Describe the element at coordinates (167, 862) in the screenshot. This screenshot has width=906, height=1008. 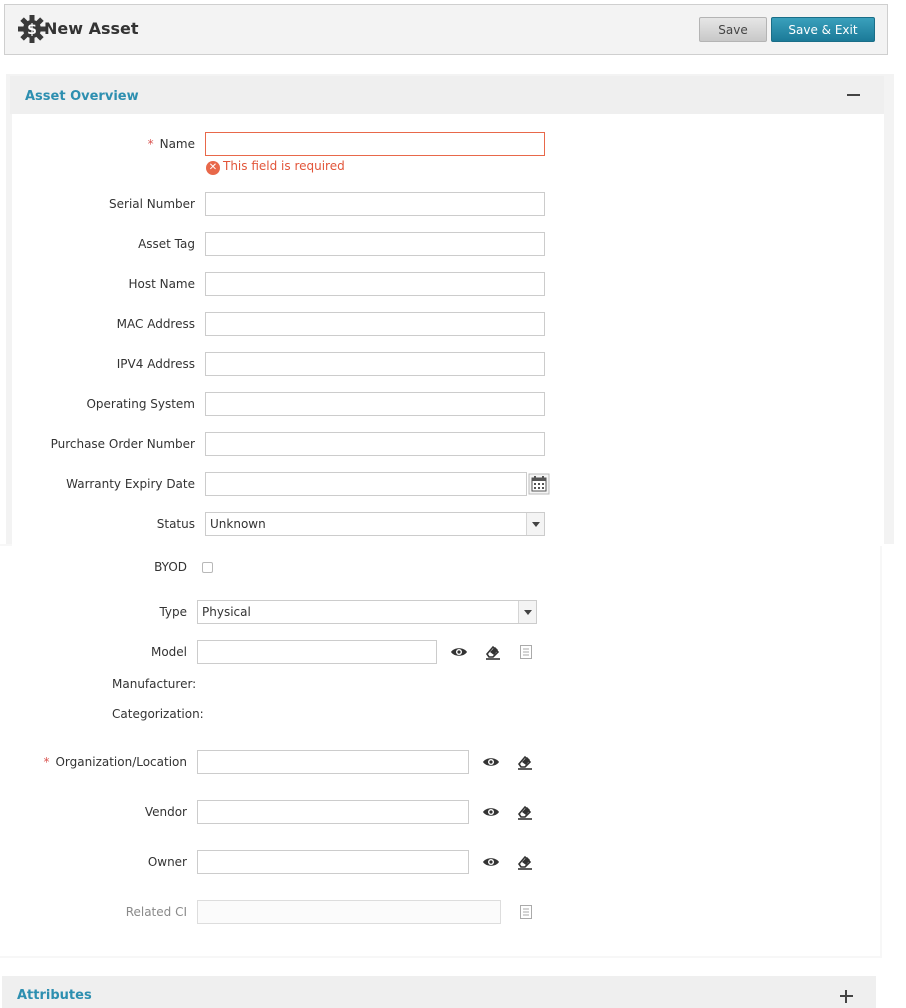
I see `owner-label: Owner` at that location.